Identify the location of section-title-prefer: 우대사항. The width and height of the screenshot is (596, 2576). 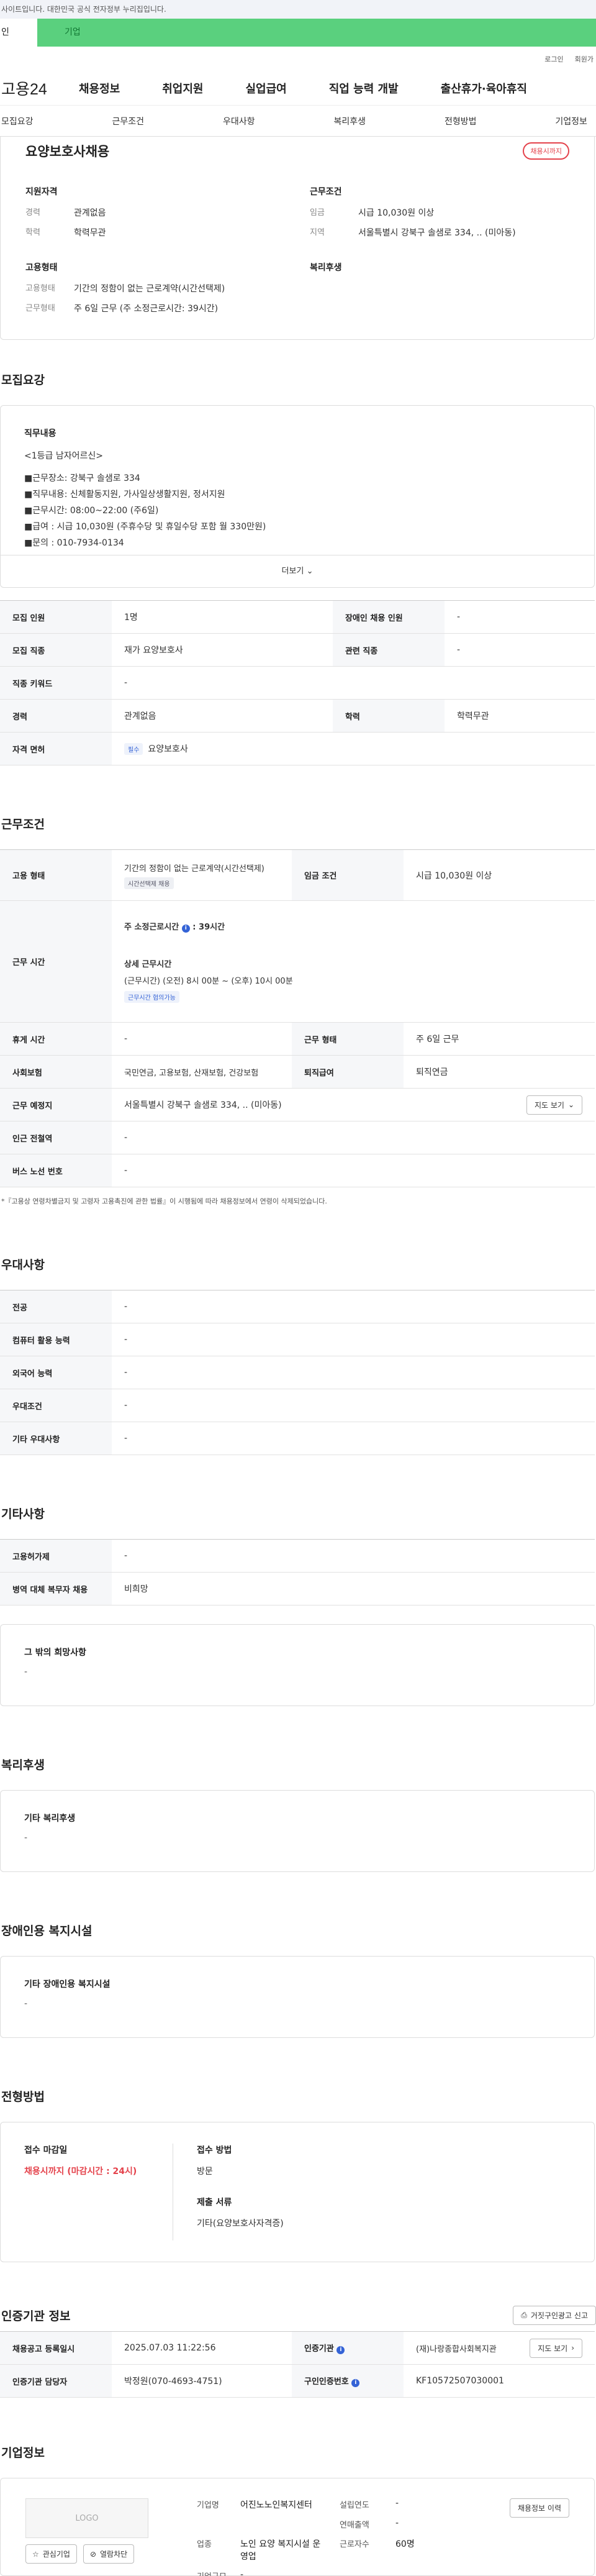
(23, 1265).